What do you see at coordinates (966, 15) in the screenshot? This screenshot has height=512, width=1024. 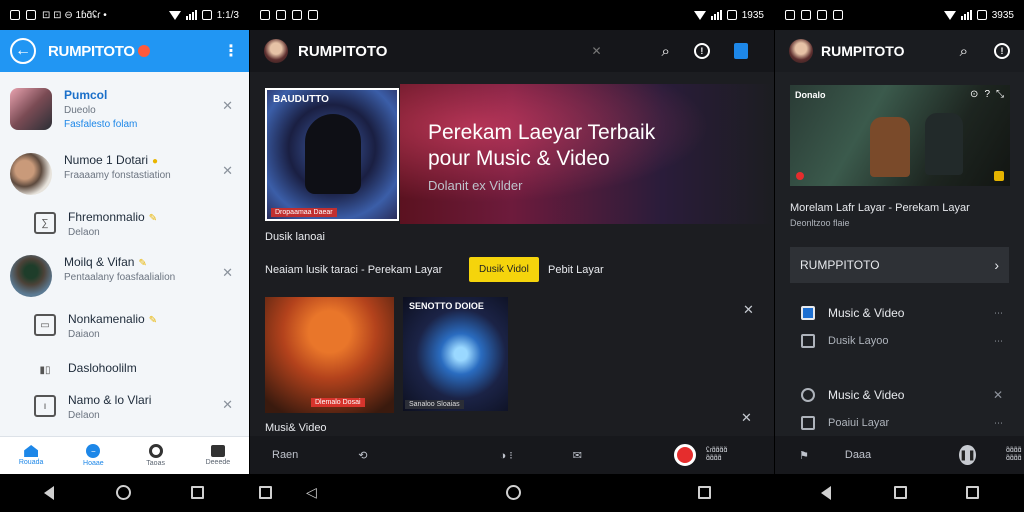 I see `signal-icon` at bounding box center [966, 15].